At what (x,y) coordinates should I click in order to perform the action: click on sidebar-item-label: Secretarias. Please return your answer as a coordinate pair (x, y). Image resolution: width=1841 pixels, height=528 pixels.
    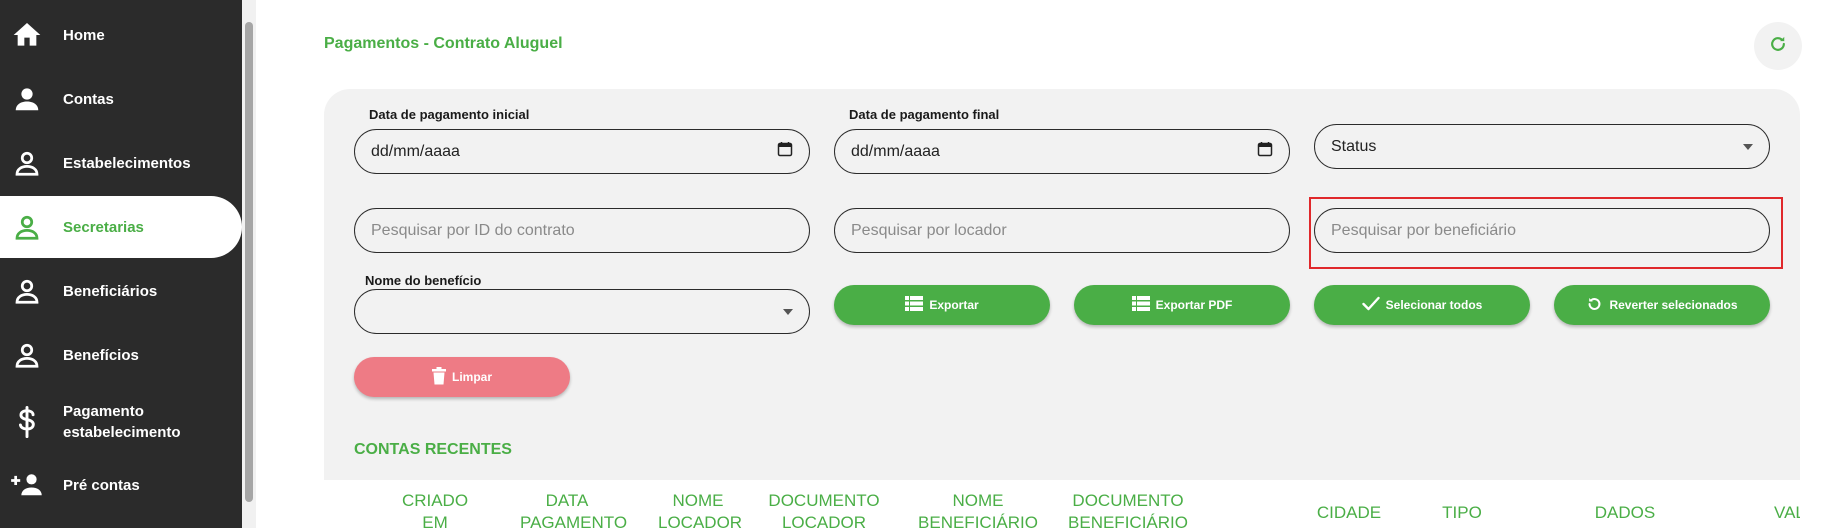
    Looking at the image, I should click on (103, 227).